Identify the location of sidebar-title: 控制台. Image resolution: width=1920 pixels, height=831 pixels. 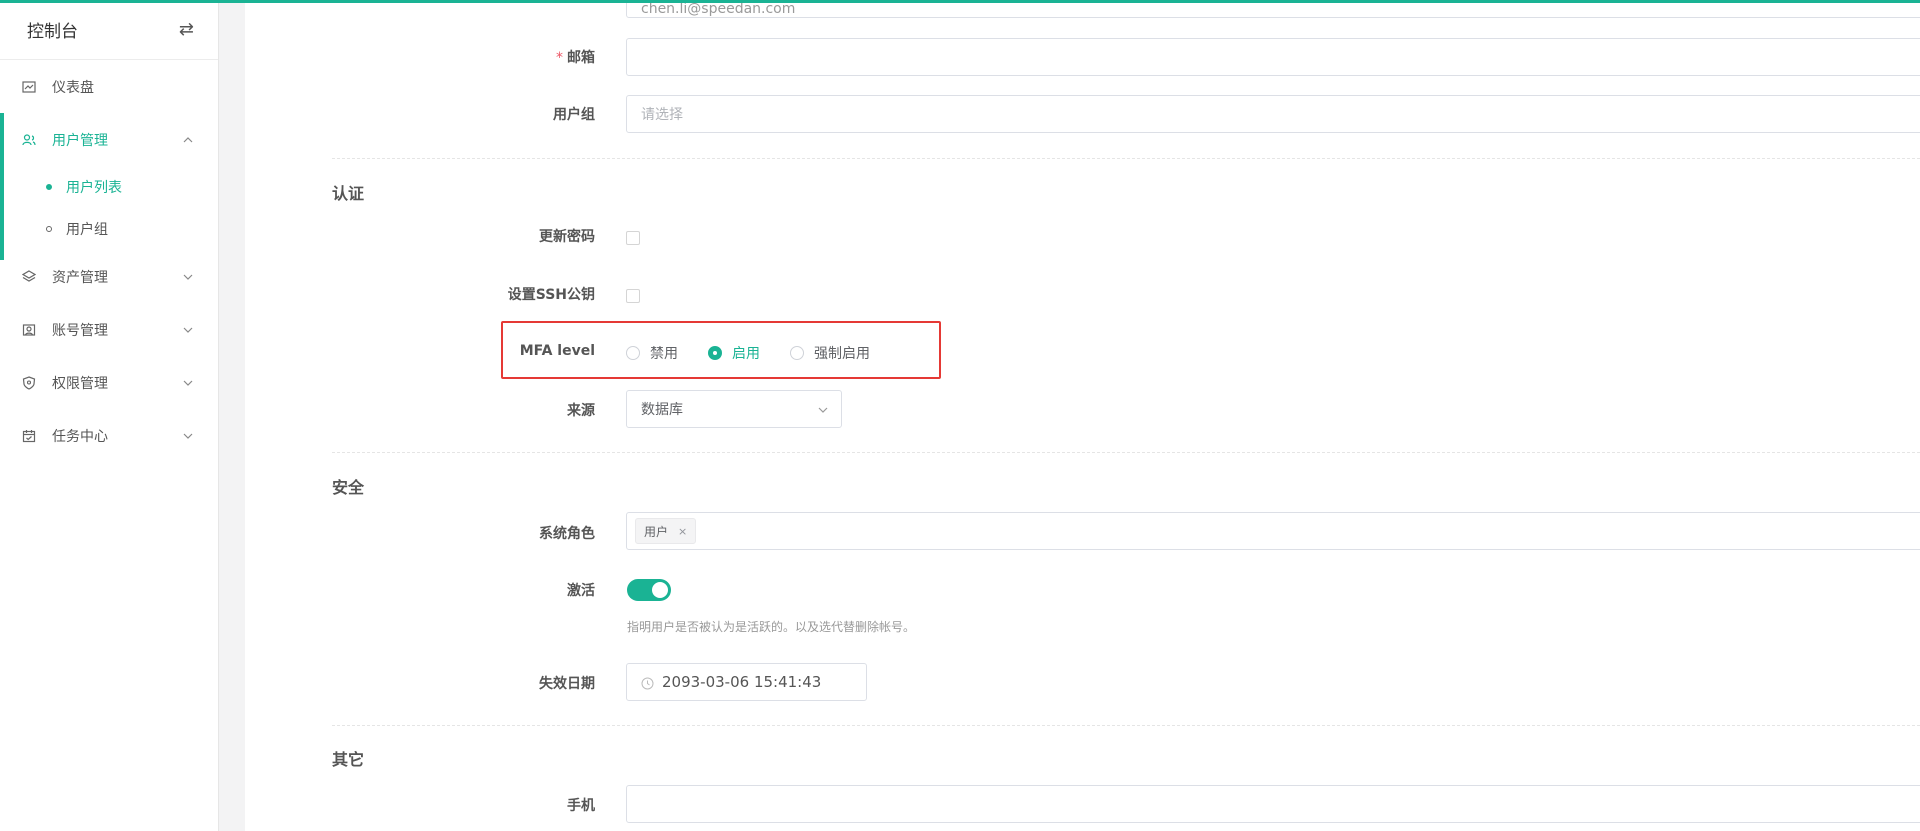
(52, 32).